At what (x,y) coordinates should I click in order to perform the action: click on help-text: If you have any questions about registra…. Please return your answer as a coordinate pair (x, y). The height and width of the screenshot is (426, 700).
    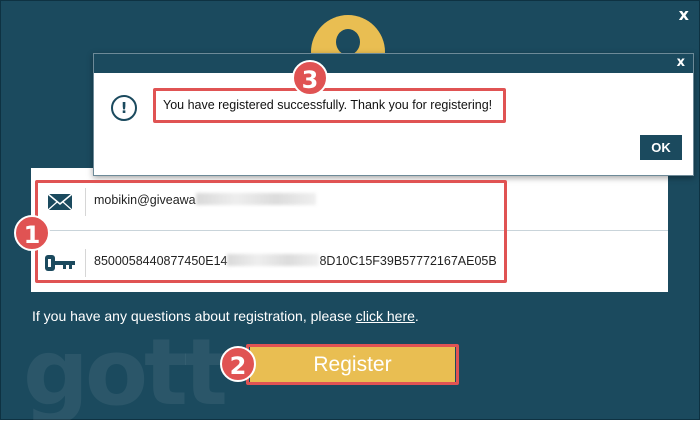
    Looking at the image, I should click on (225, 316).